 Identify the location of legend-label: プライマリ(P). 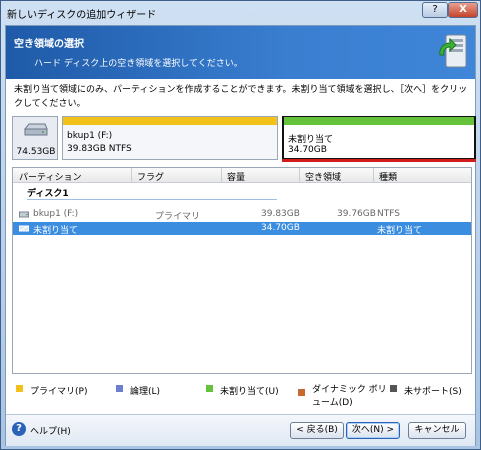
(59, 392).